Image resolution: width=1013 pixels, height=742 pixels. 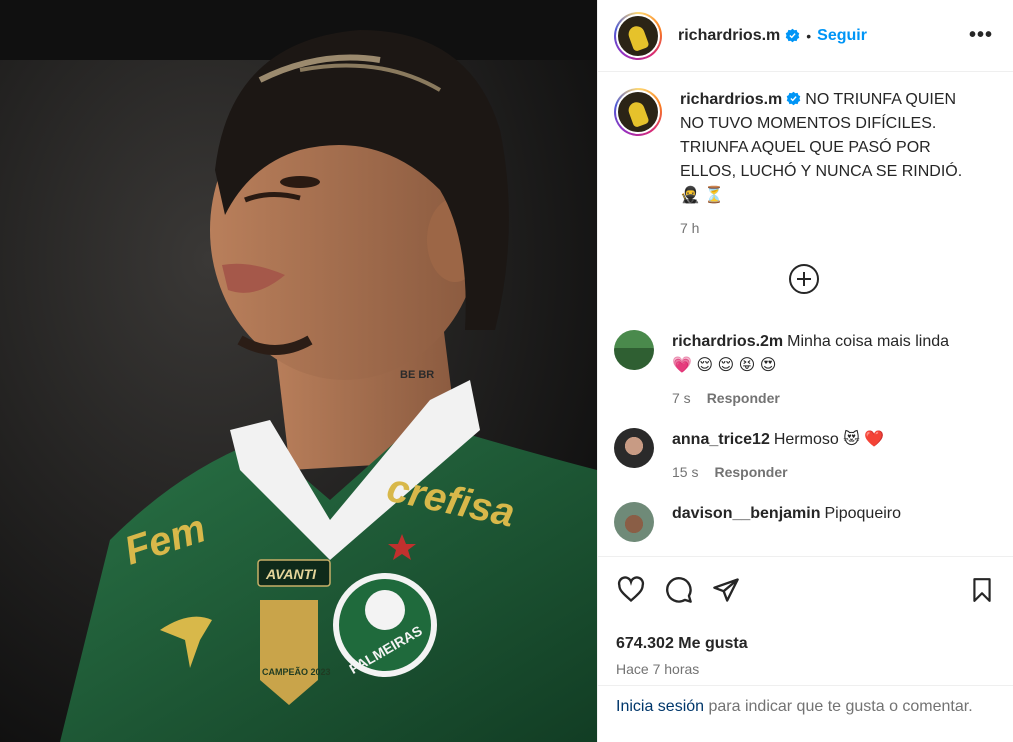 I want to click on login-prompt-text: para indicar que te gusta o comentar., so click(x=840, y=706).